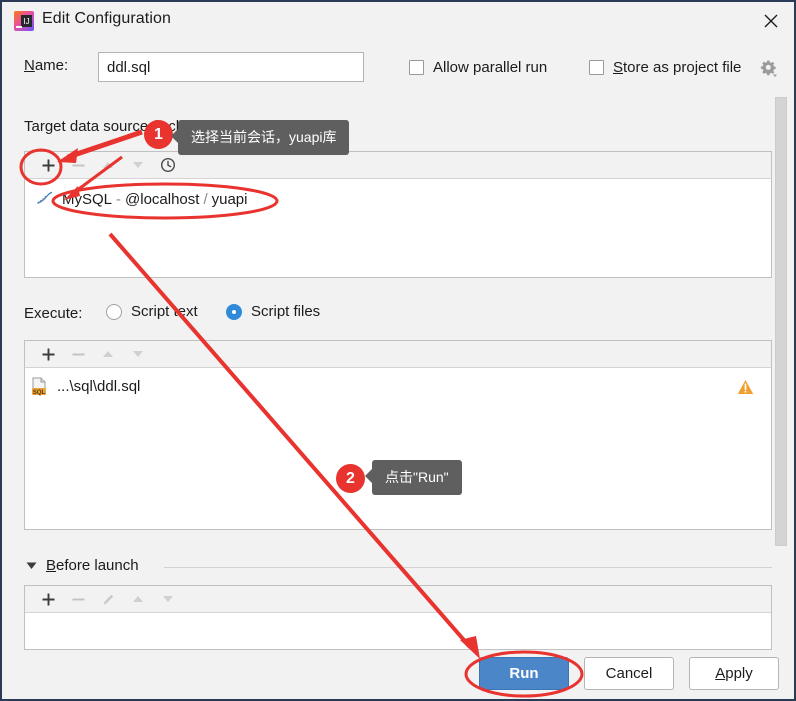 The height and width of the screenshot is (701, 796). Describe the element at coordinates (162, 199) in the screenshot. I see `data-source-host: @localhost` at that location.